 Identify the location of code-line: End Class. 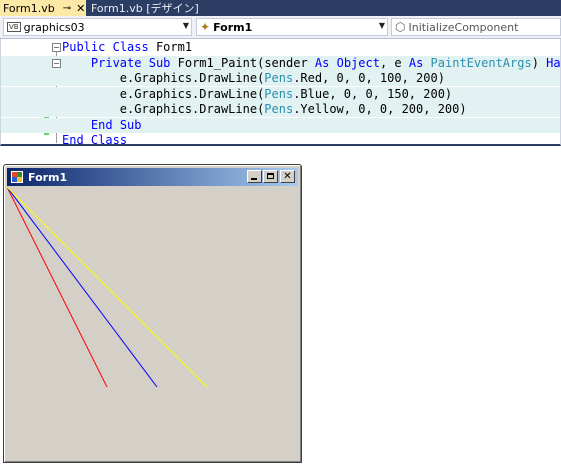
(280, 139).